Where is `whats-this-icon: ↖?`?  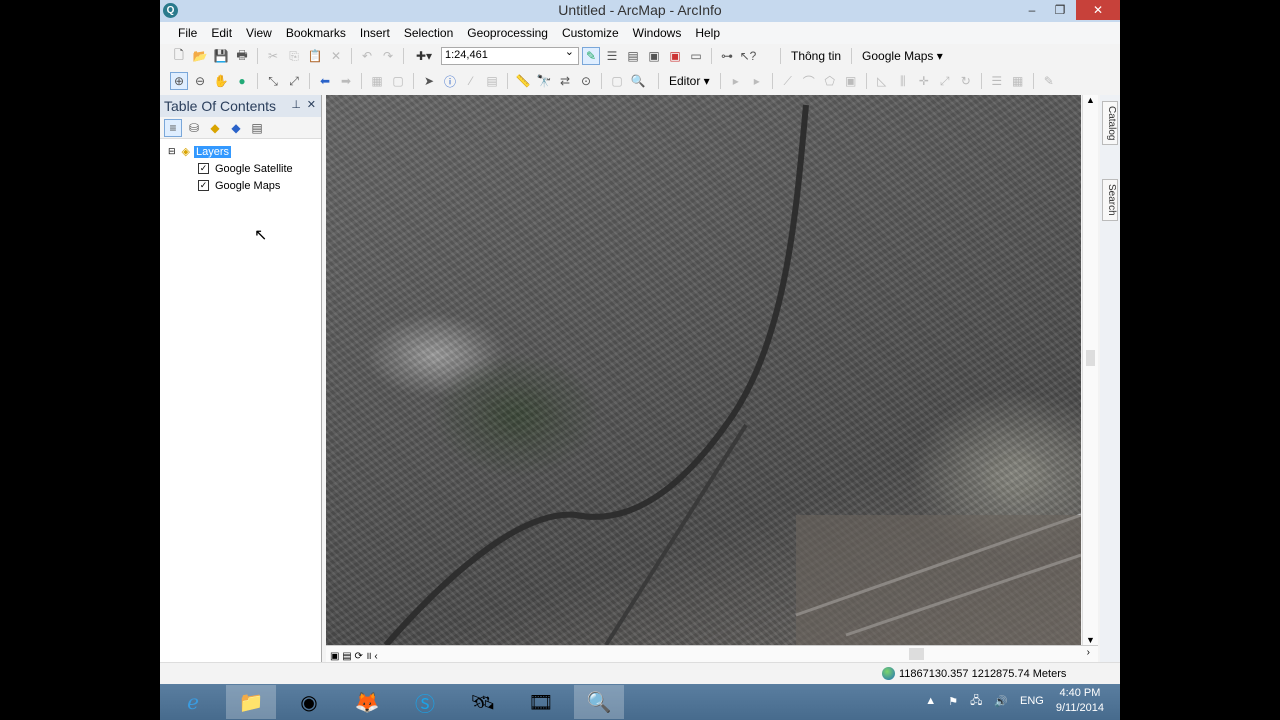
whats-this-icon: ↖? is located at coordinates (748, 56).